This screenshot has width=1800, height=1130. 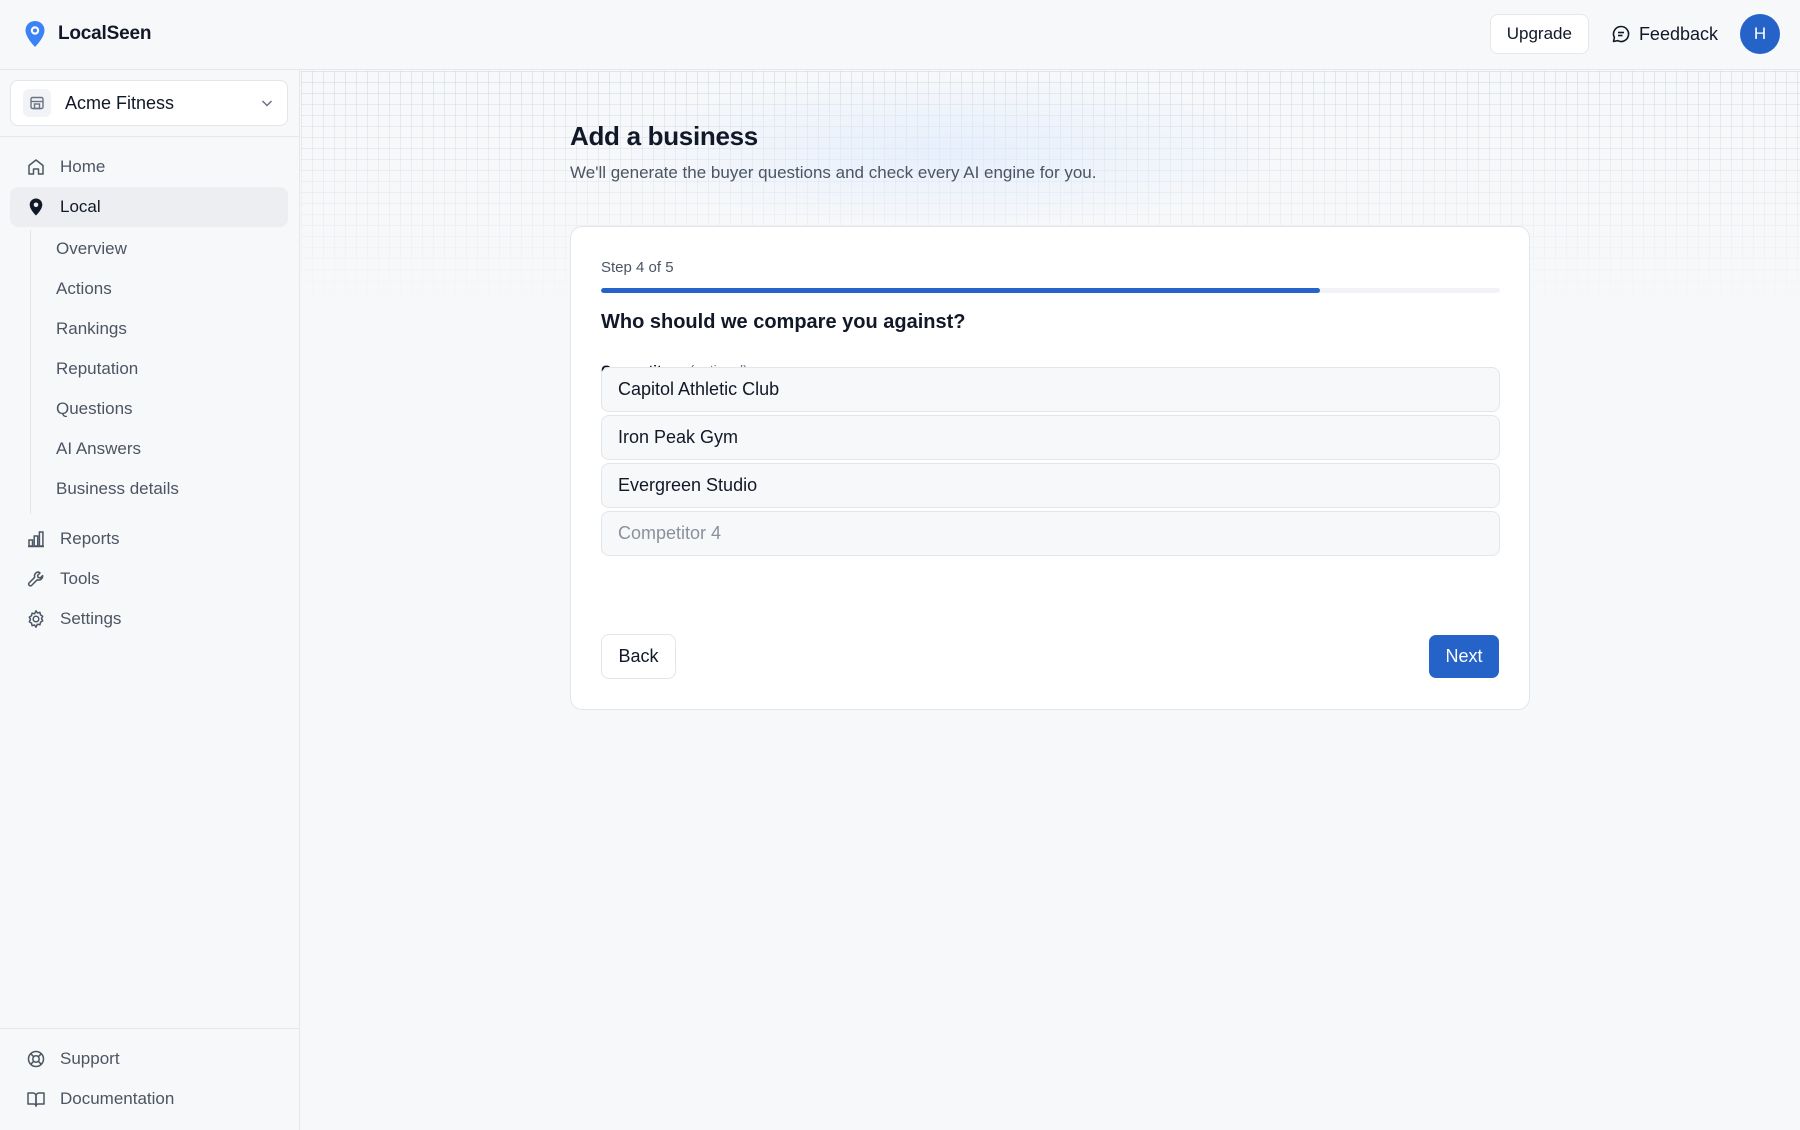 I want to click on sidebar-item-tools: Tools, so click(x=149, y=579).